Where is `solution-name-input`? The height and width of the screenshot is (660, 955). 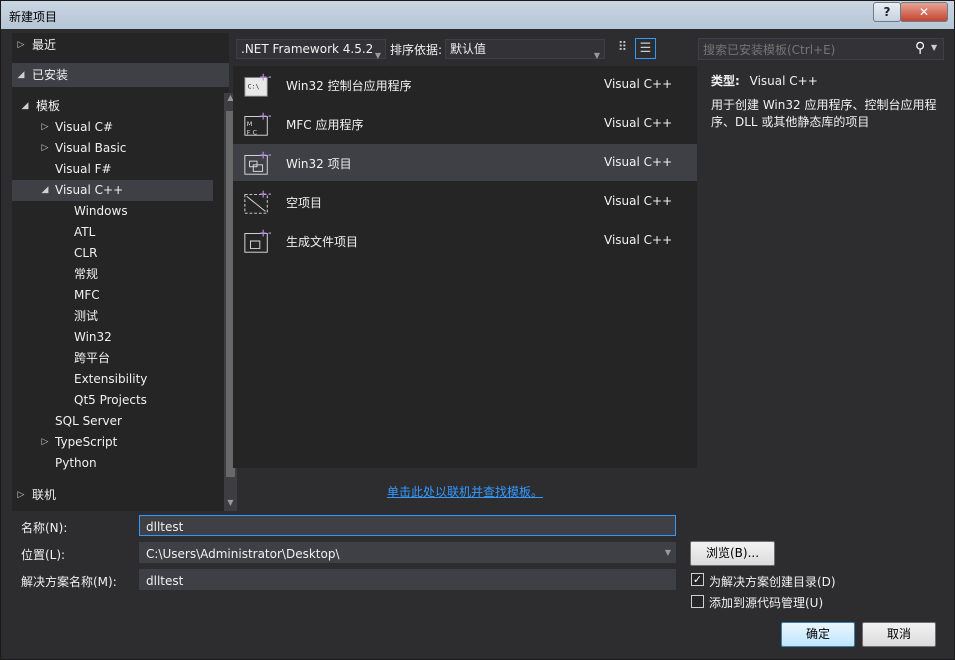
solution-name-input is located at coordinates (396, 581).